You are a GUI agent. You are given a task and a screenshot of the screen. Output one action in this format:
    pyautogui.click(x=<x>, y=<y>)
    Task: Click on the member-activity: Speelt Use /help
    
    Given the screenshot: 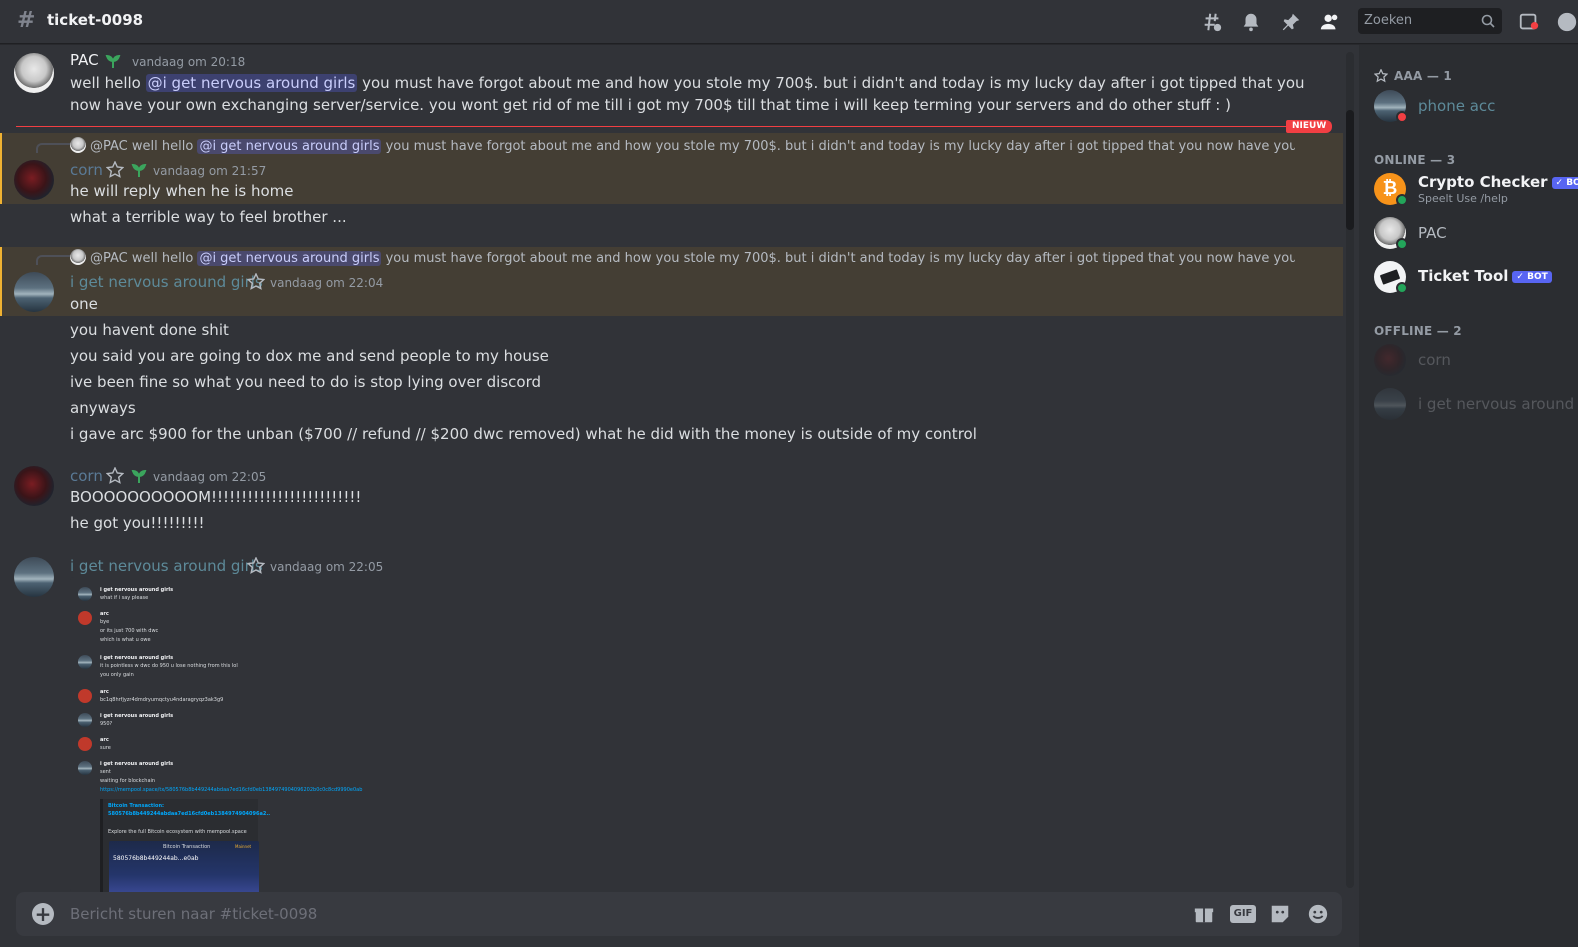 What is the action you would take?
    pyautogui.click(x=1463, y=198)
    